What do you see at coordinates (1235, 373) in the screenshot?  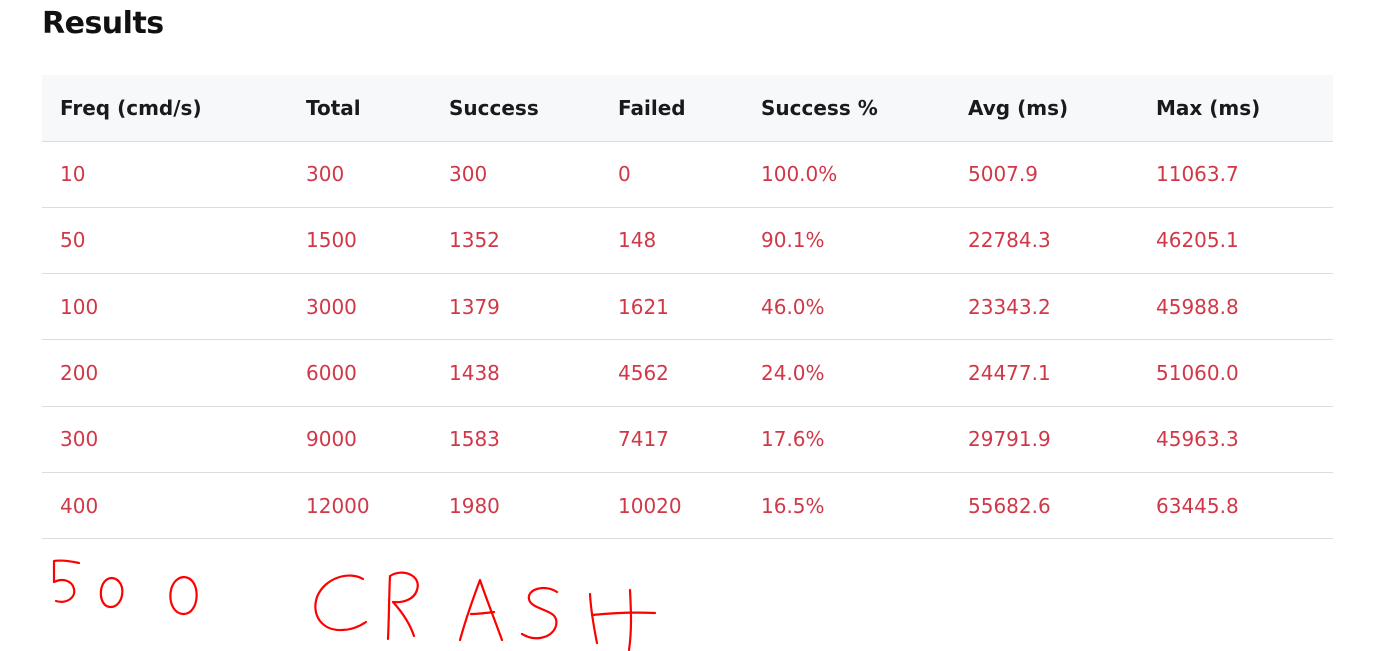 I see `cell-max: 51060.0` at bounding box center [1235, 373].